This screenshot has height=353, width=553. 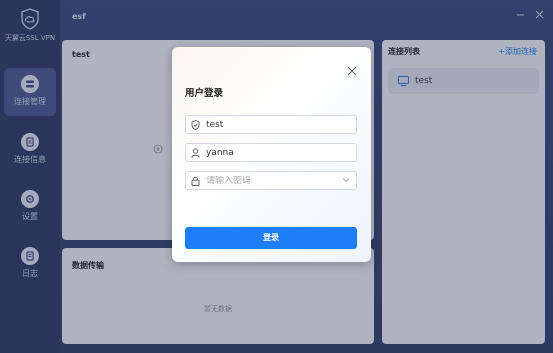 I want to click on dialog-title: 用户登录, so click(x=204, y=93).